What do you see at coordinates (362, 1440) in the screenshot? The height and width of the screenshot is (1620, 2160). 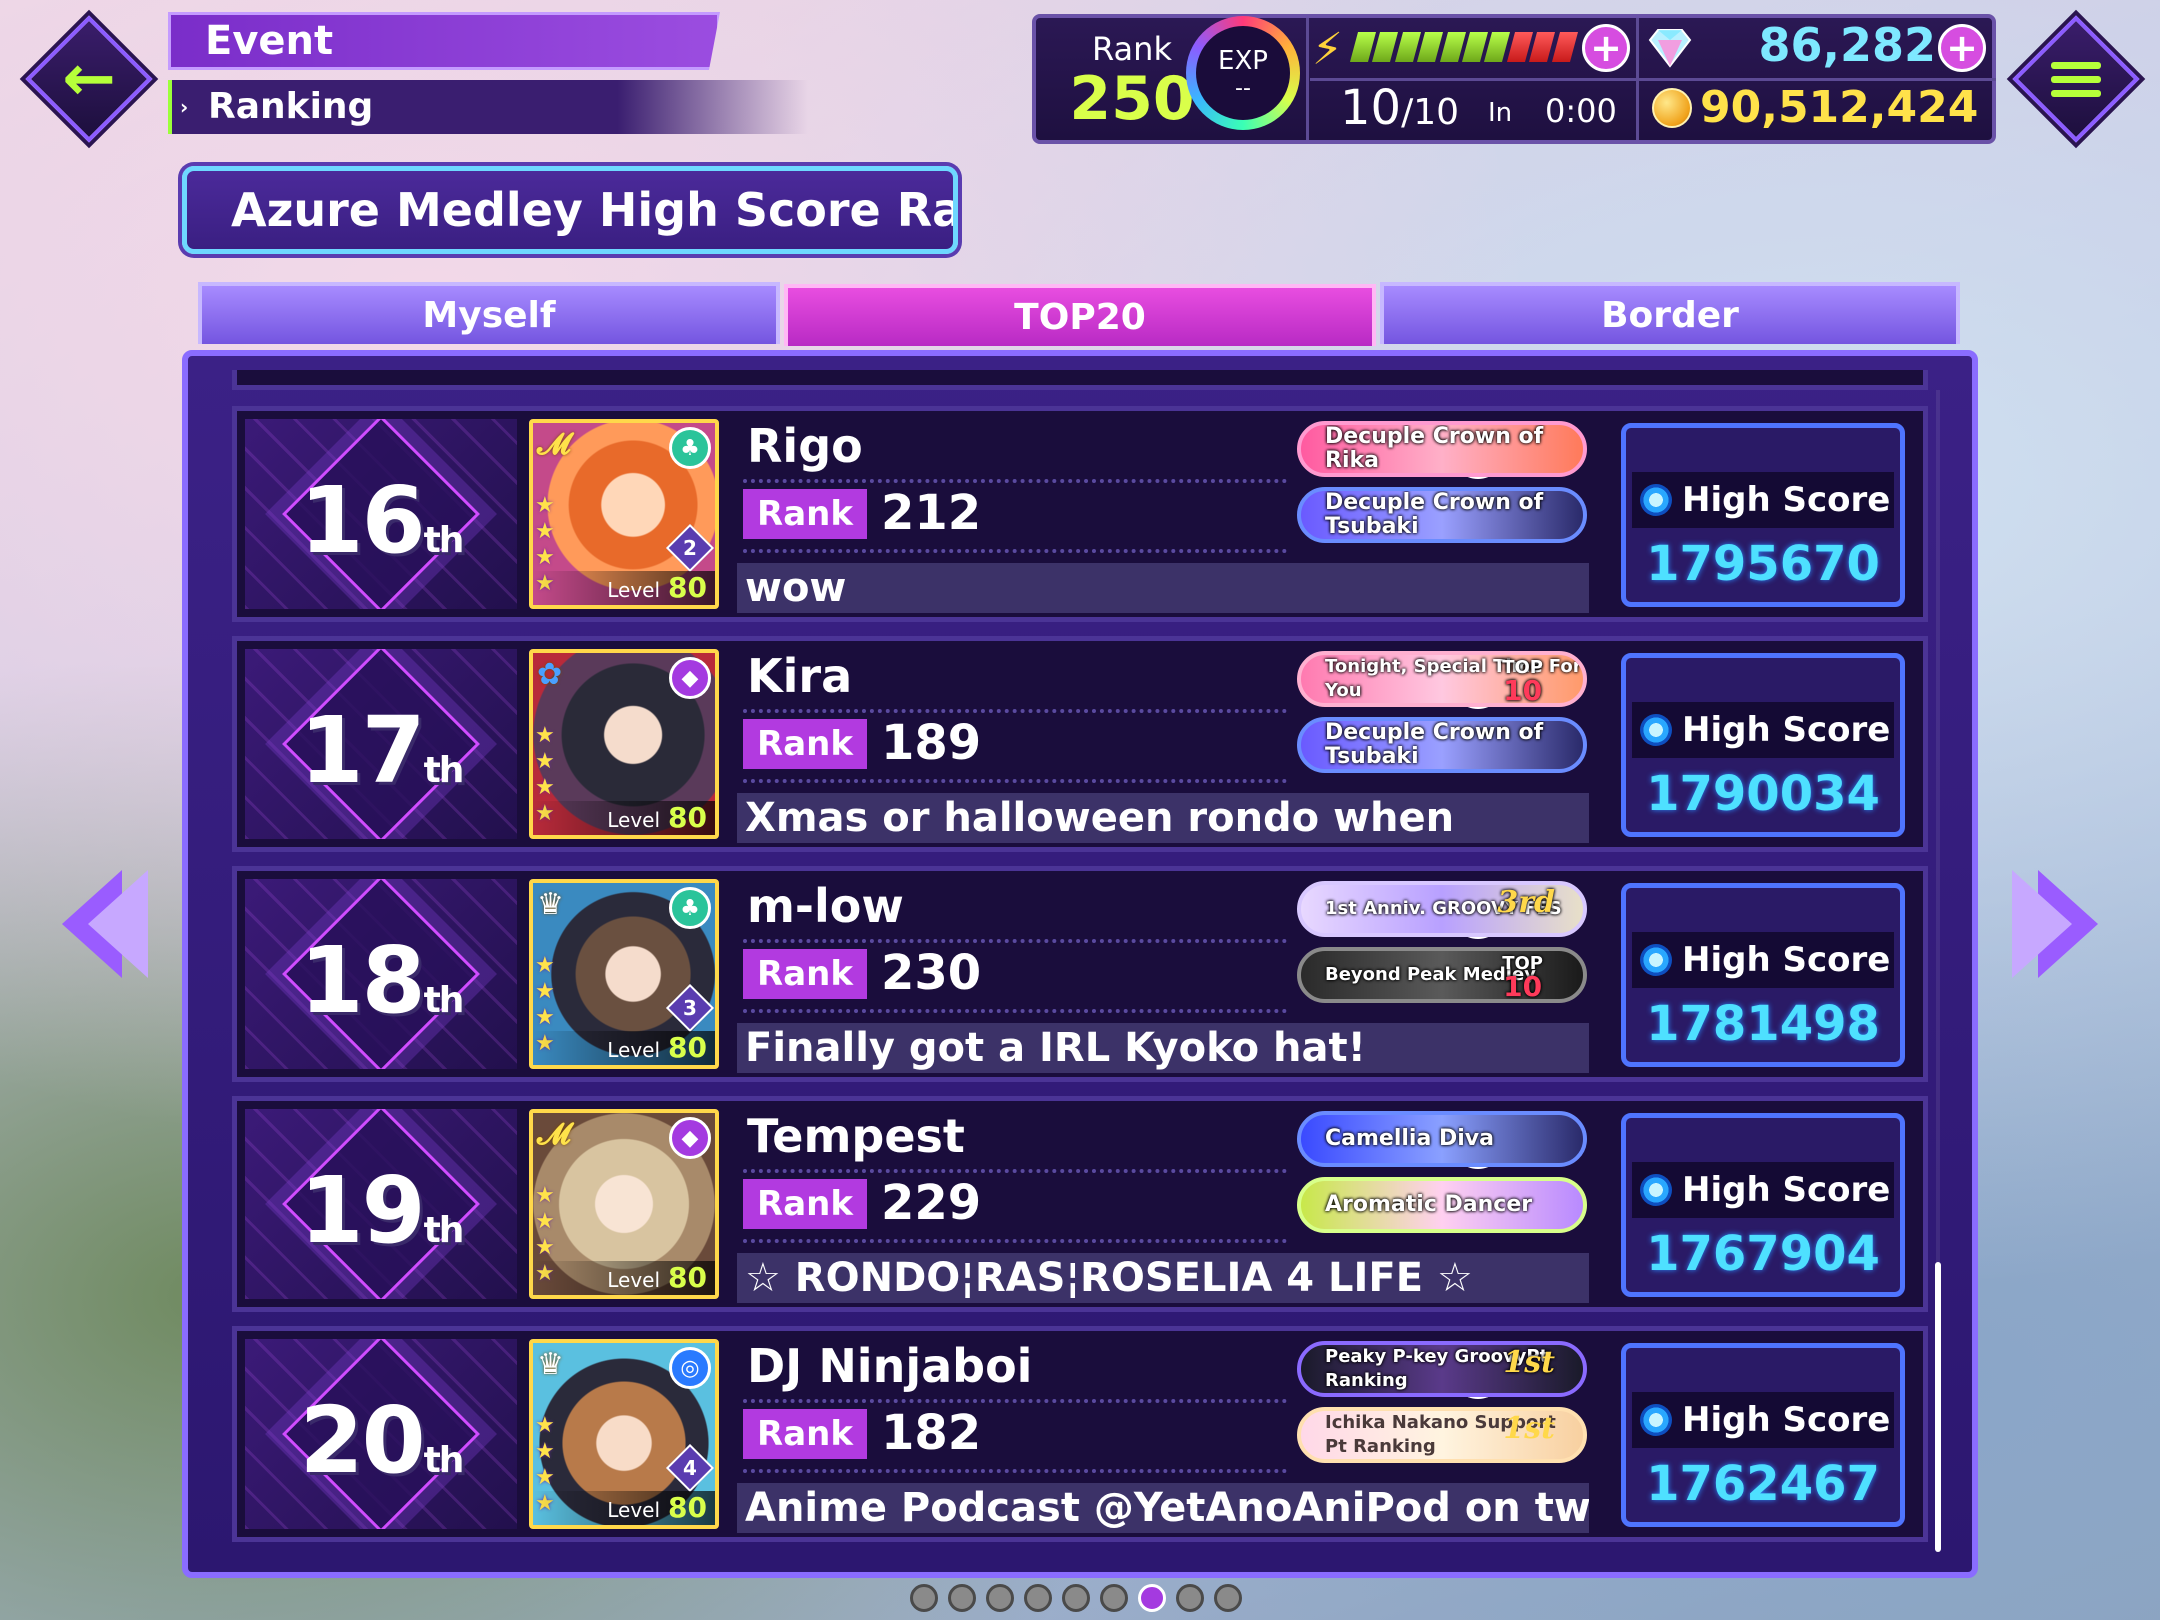 I see `placement-number: 20` at bounding box center [362, 1440].